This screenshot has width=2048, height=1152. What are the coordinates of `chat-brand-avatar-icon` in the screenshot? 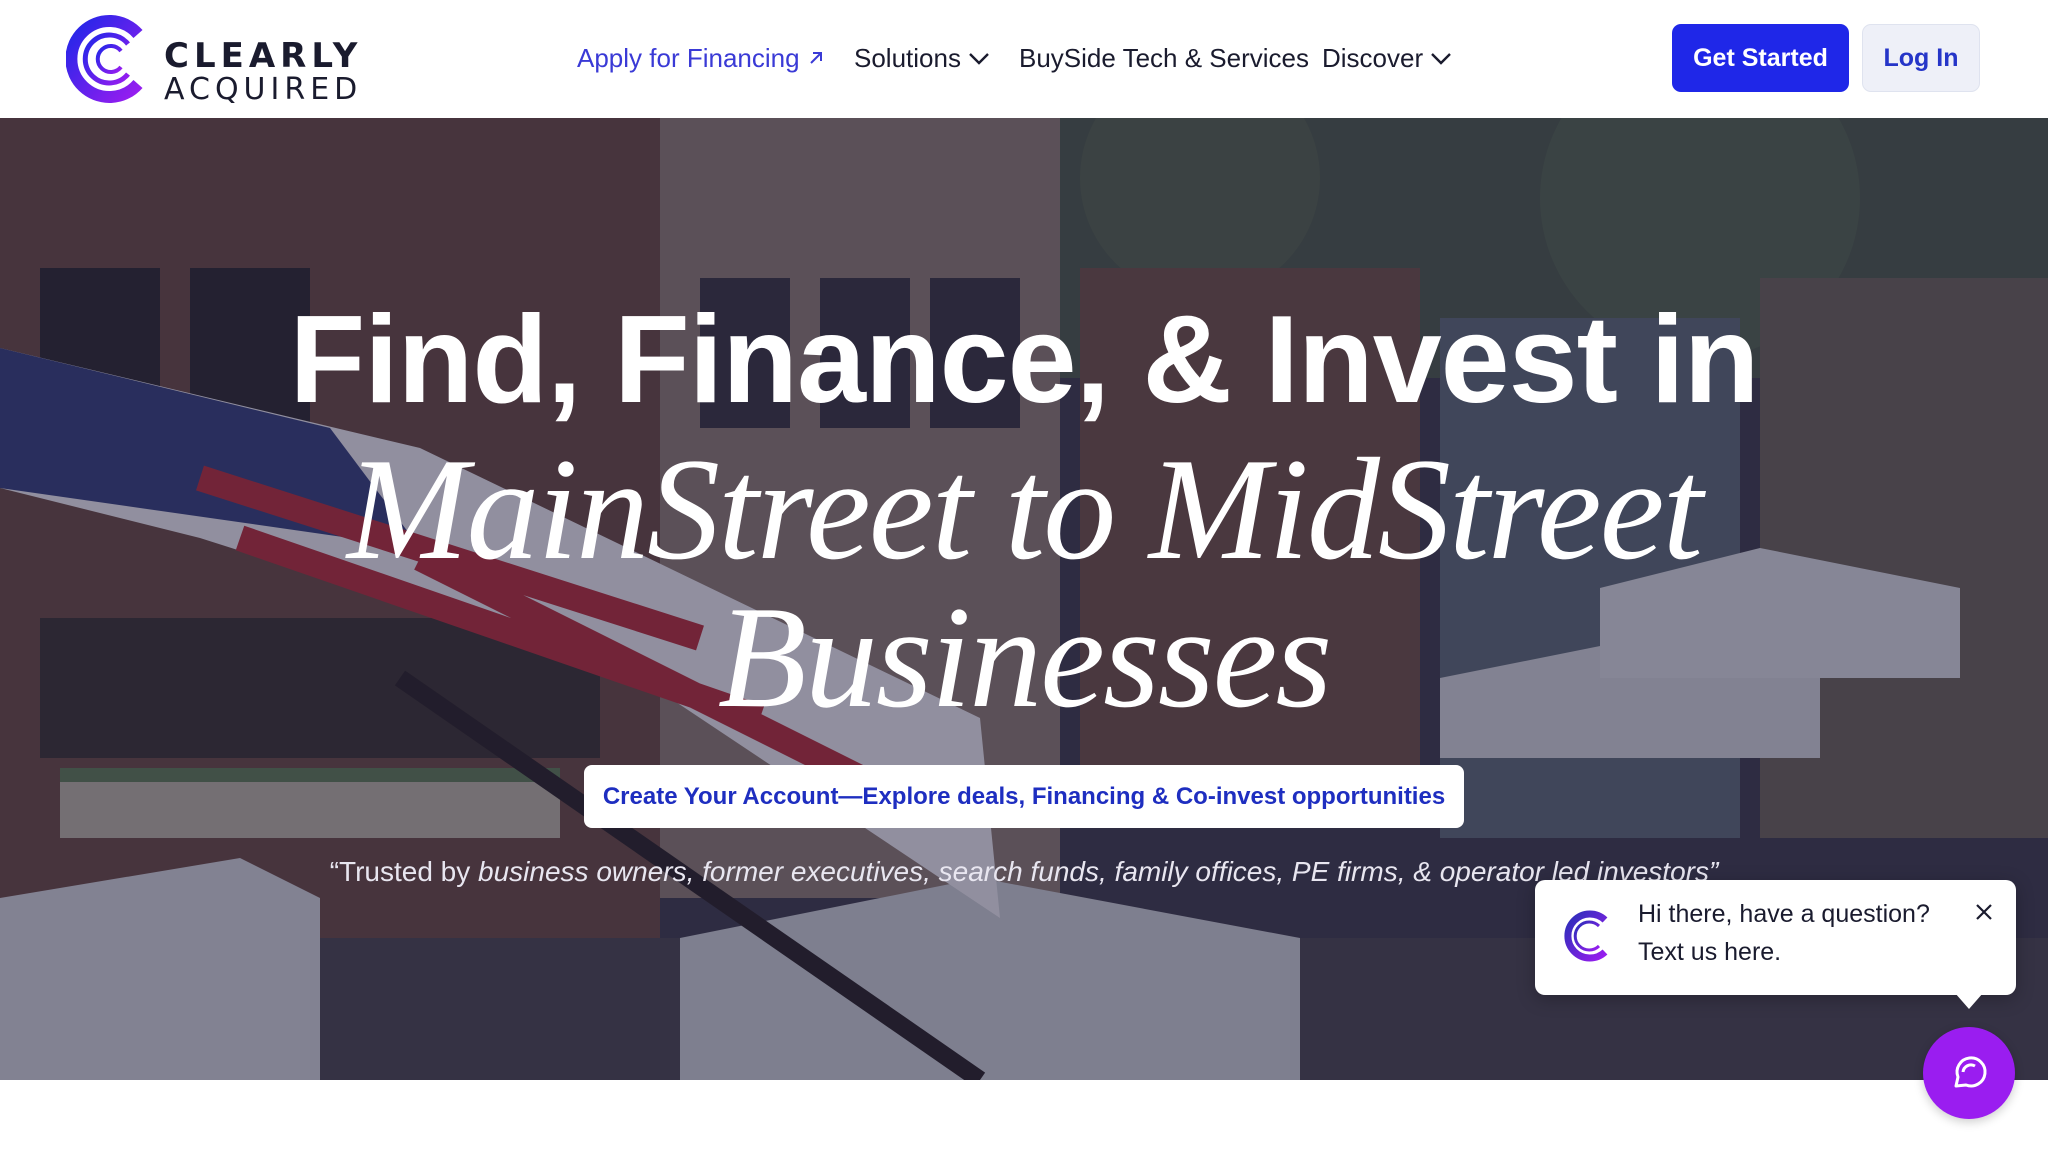 It's located at (1586, 936).